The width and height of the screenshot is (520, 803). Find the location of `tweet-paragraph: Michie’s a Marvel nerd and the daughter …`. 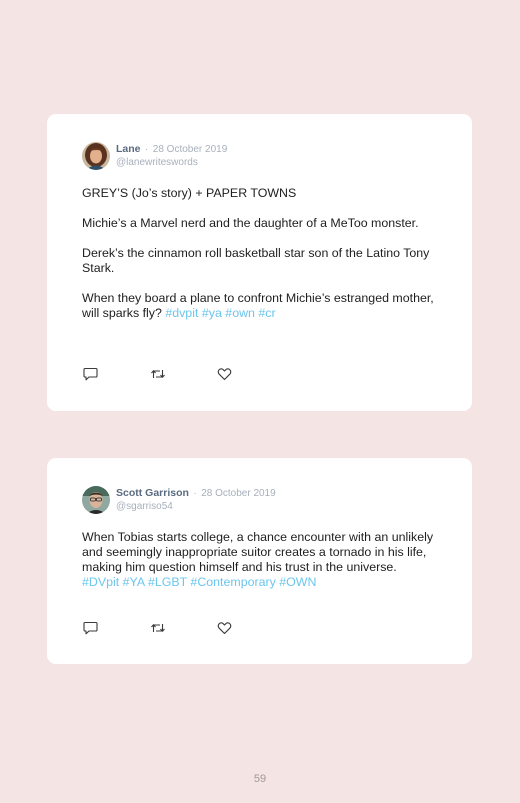

tweet-paragraph: Michie’s a Marvel nerd and the daughter … is located at coordinates (250, 223).